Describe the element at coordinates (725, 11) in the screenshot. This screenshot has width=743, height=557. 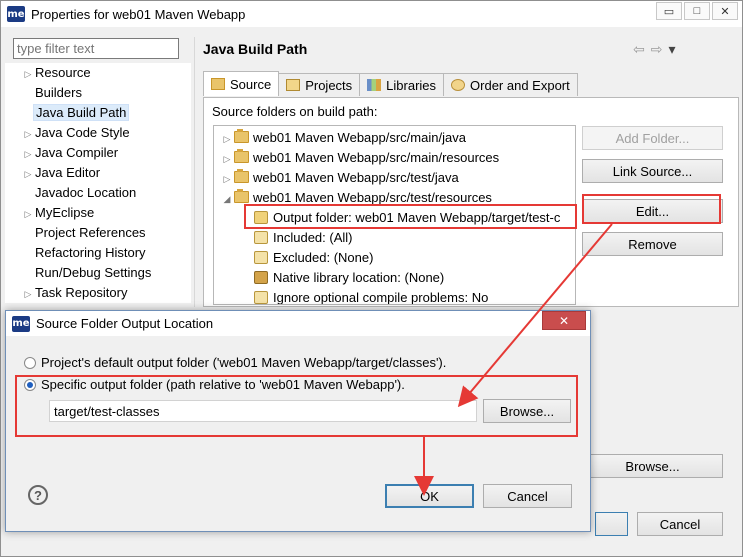
I see `close-button: ✕` at that location.